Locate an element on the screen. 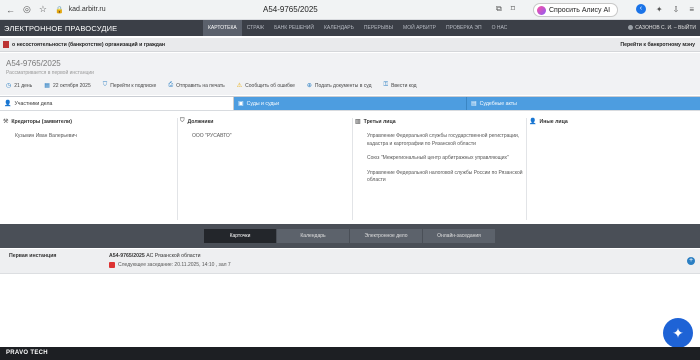 The height and width of the screenshot is (360, 700). case-date: ▦ 22 октября 2025 is located at coordinates (67, 86).